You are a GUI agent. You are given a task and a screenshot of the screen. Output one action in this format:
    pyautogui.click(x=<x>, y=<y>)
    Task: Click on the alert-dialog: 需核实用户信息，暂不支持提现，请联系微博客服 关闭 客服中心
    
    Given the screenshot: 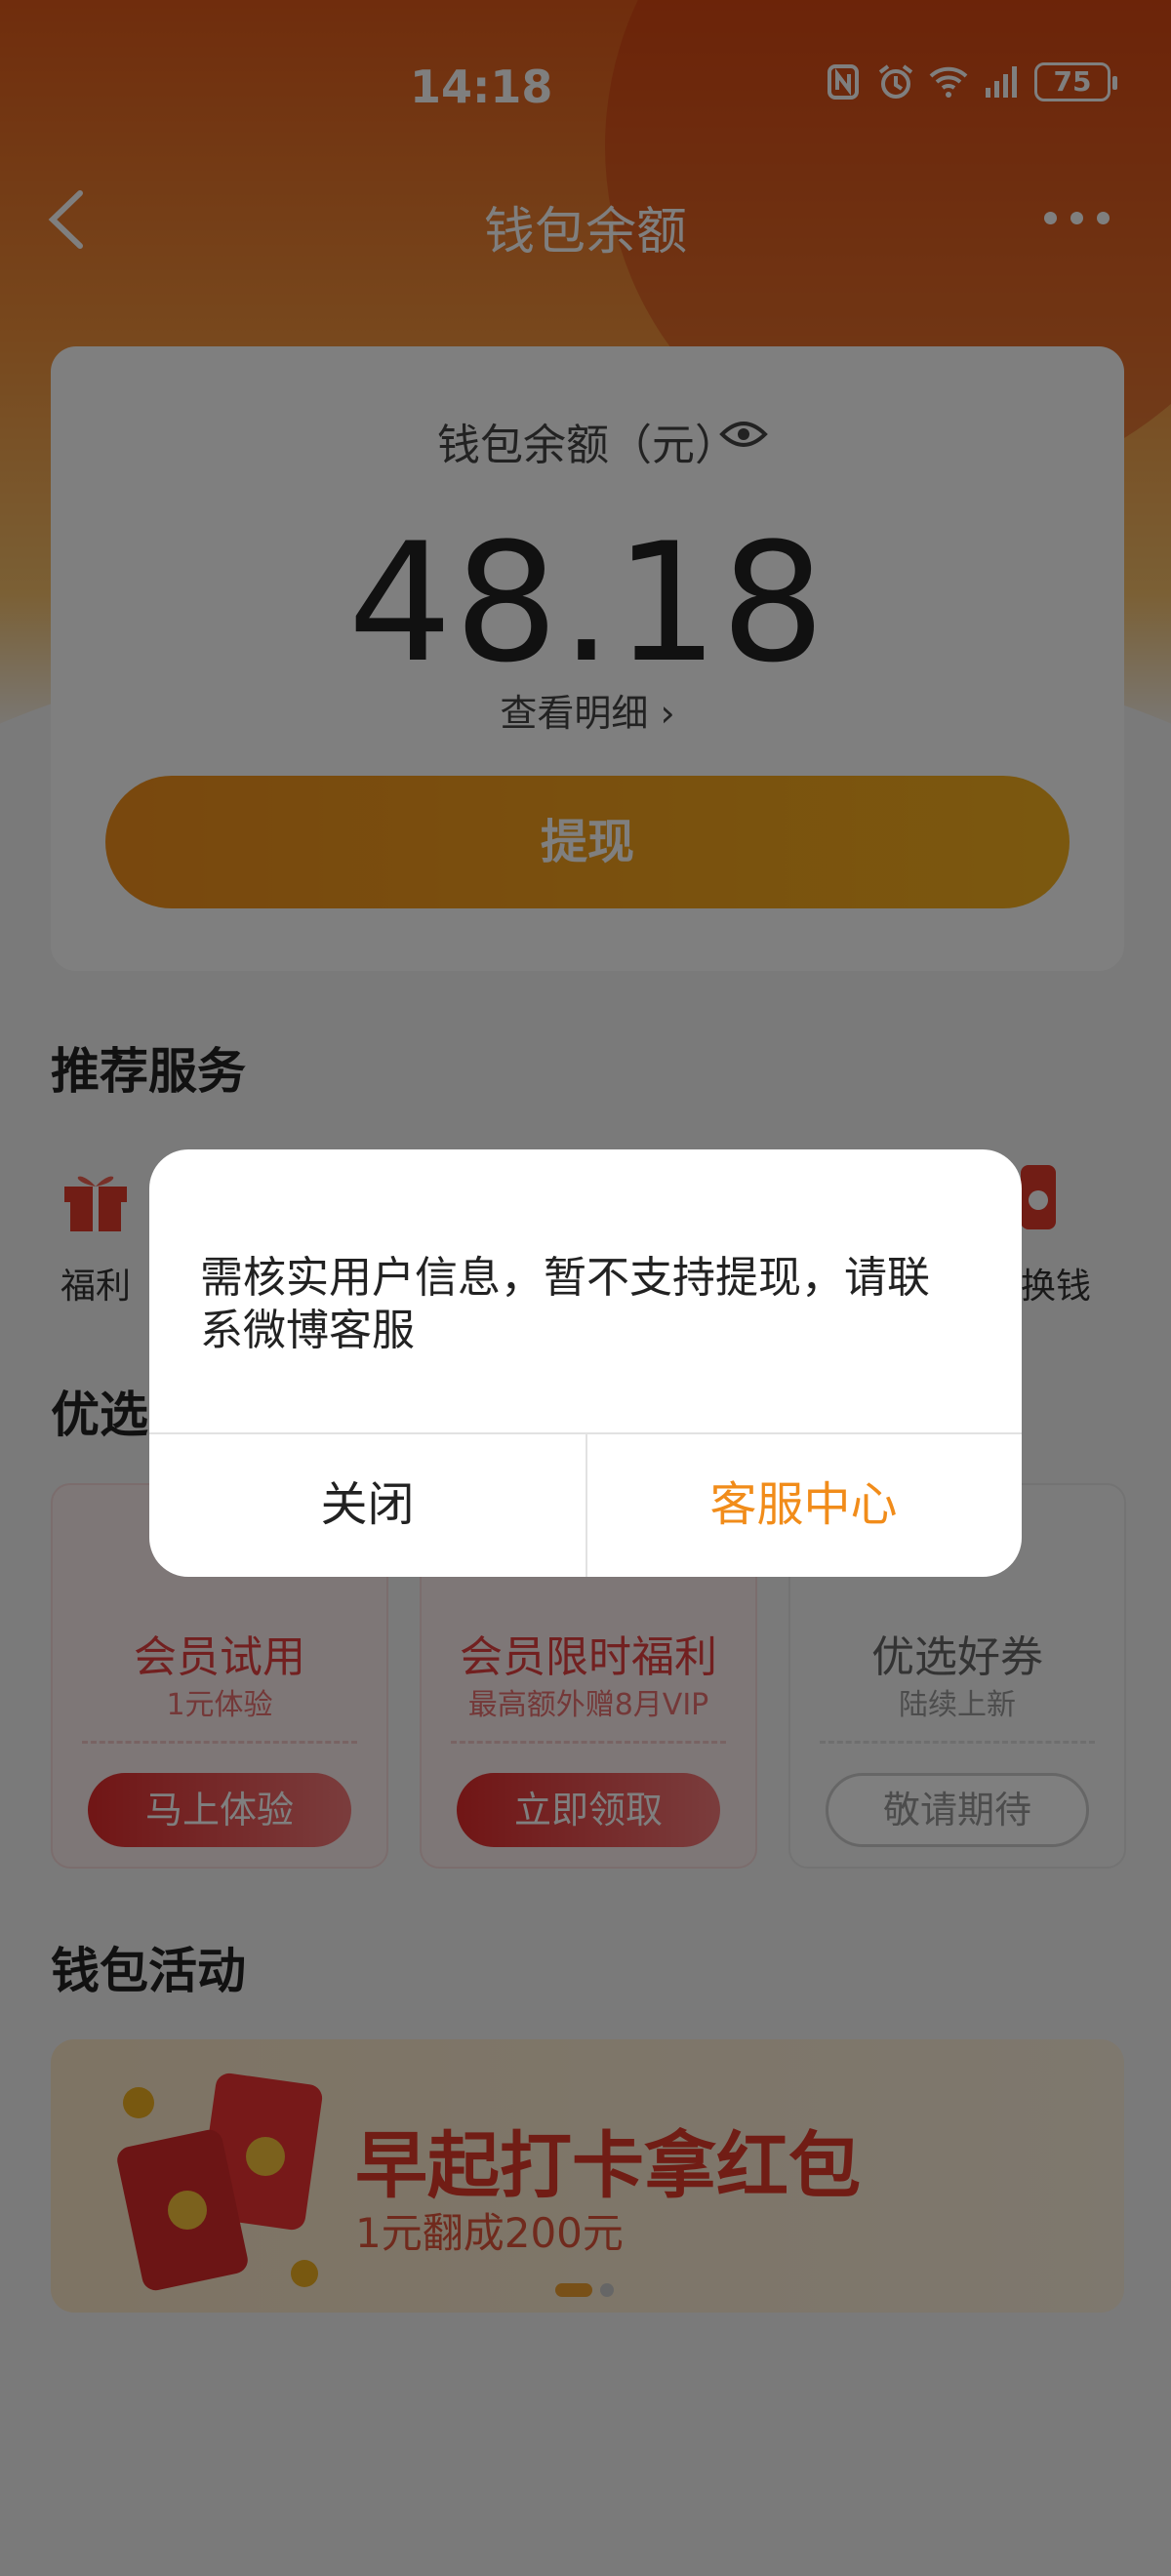 What is the action you would take?
    pyautogui.click(x=585, y=1363)
    